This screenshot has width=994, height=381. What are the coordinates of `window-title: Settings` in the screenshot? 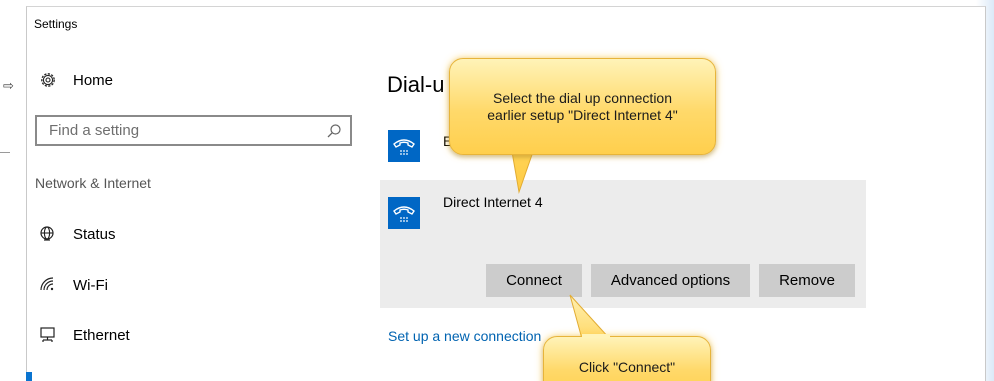 It's located at (56, 24).